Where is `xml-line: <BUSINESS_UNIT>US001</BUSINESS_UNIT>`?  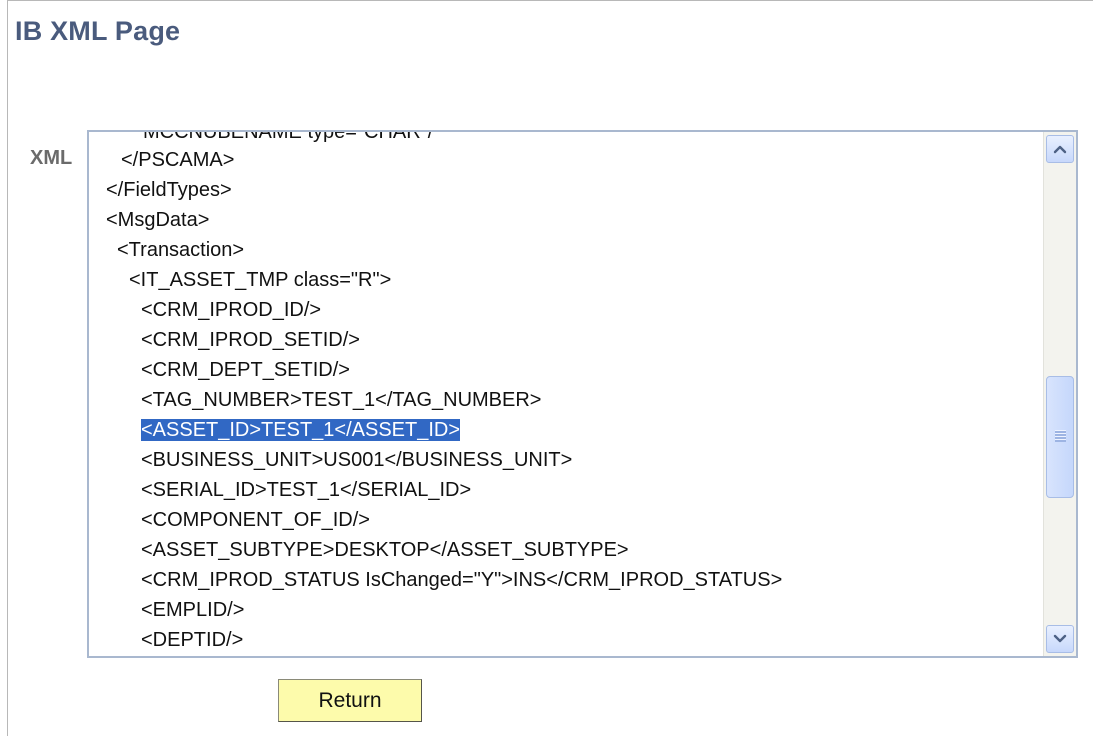
xml-line: <BUSINESS_UNIT>US001</BUSINESS_UNIT> is located at coordinates (357, 460).